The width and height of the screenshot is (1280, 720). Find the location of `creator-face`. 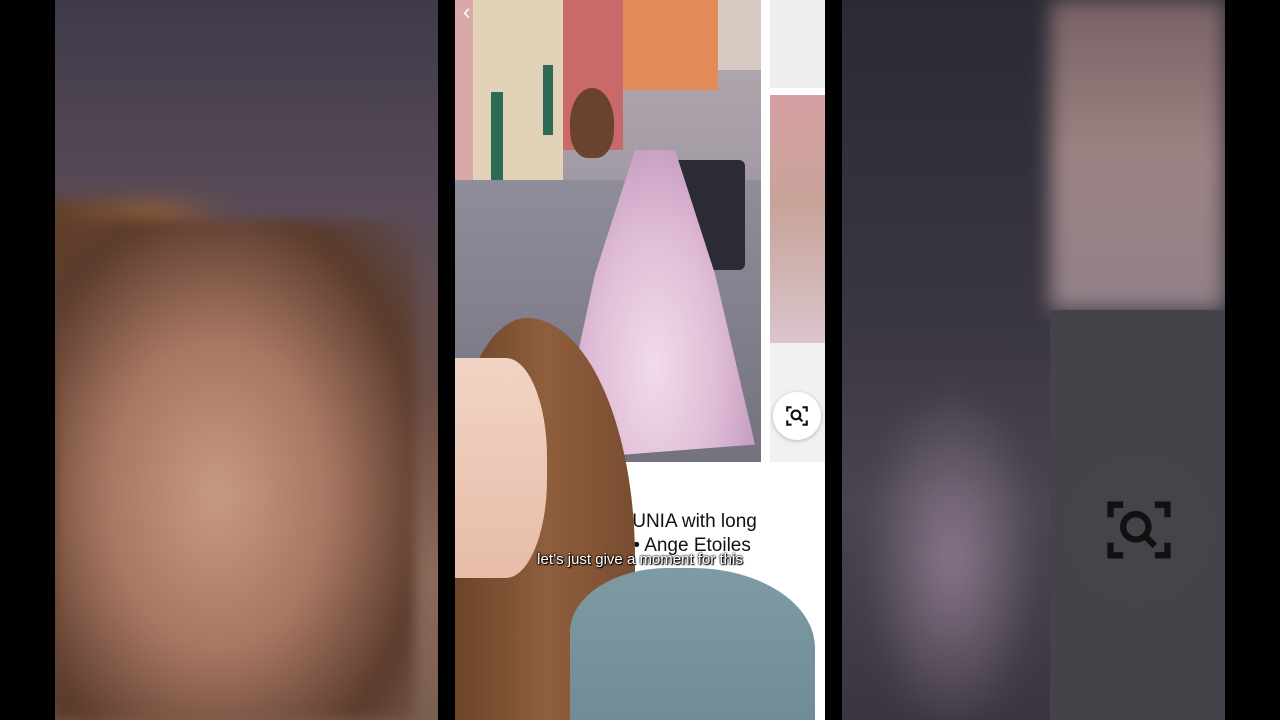

creator-face is located at coordinates (501, 468).